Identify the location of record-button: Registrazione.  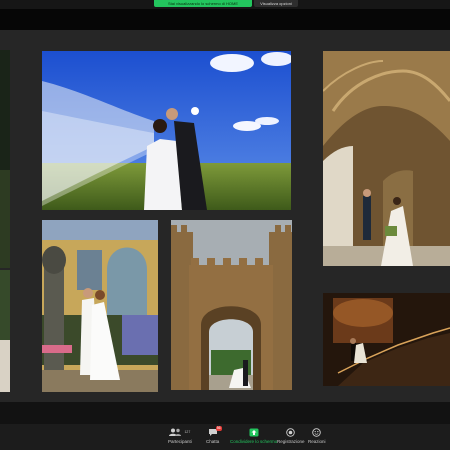
(291, 435).